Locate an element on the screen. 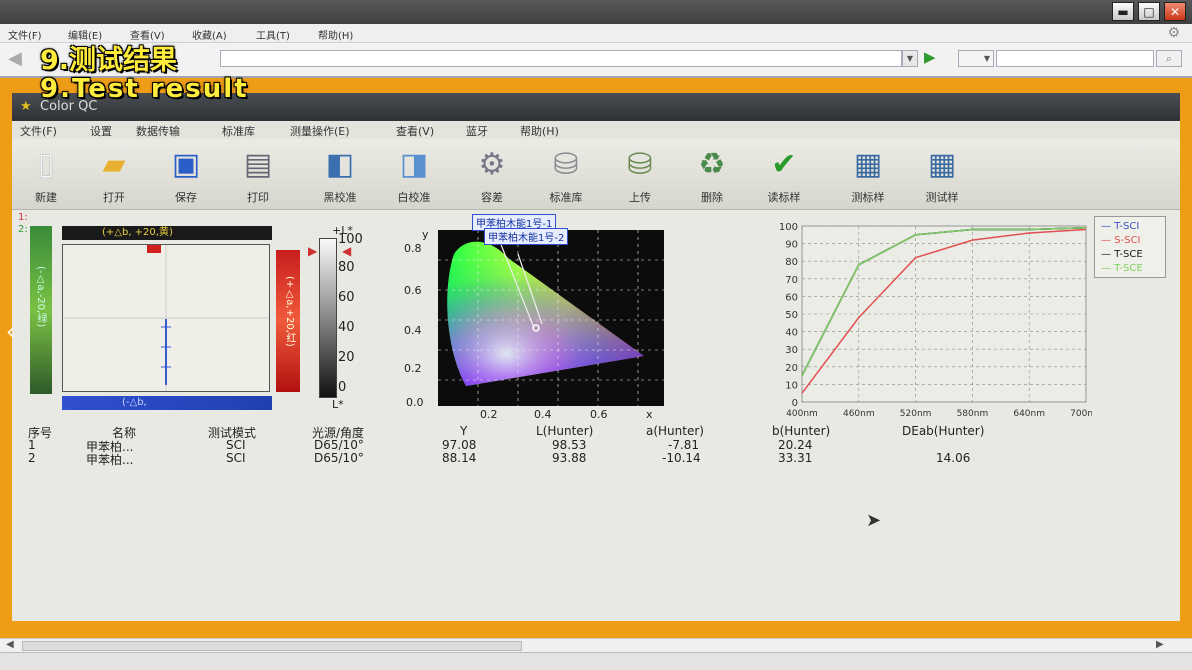 Image resolution: width=1192 pixels, height=670 pixels. y-tick-label: 70 is located at coordinates (791, 280).